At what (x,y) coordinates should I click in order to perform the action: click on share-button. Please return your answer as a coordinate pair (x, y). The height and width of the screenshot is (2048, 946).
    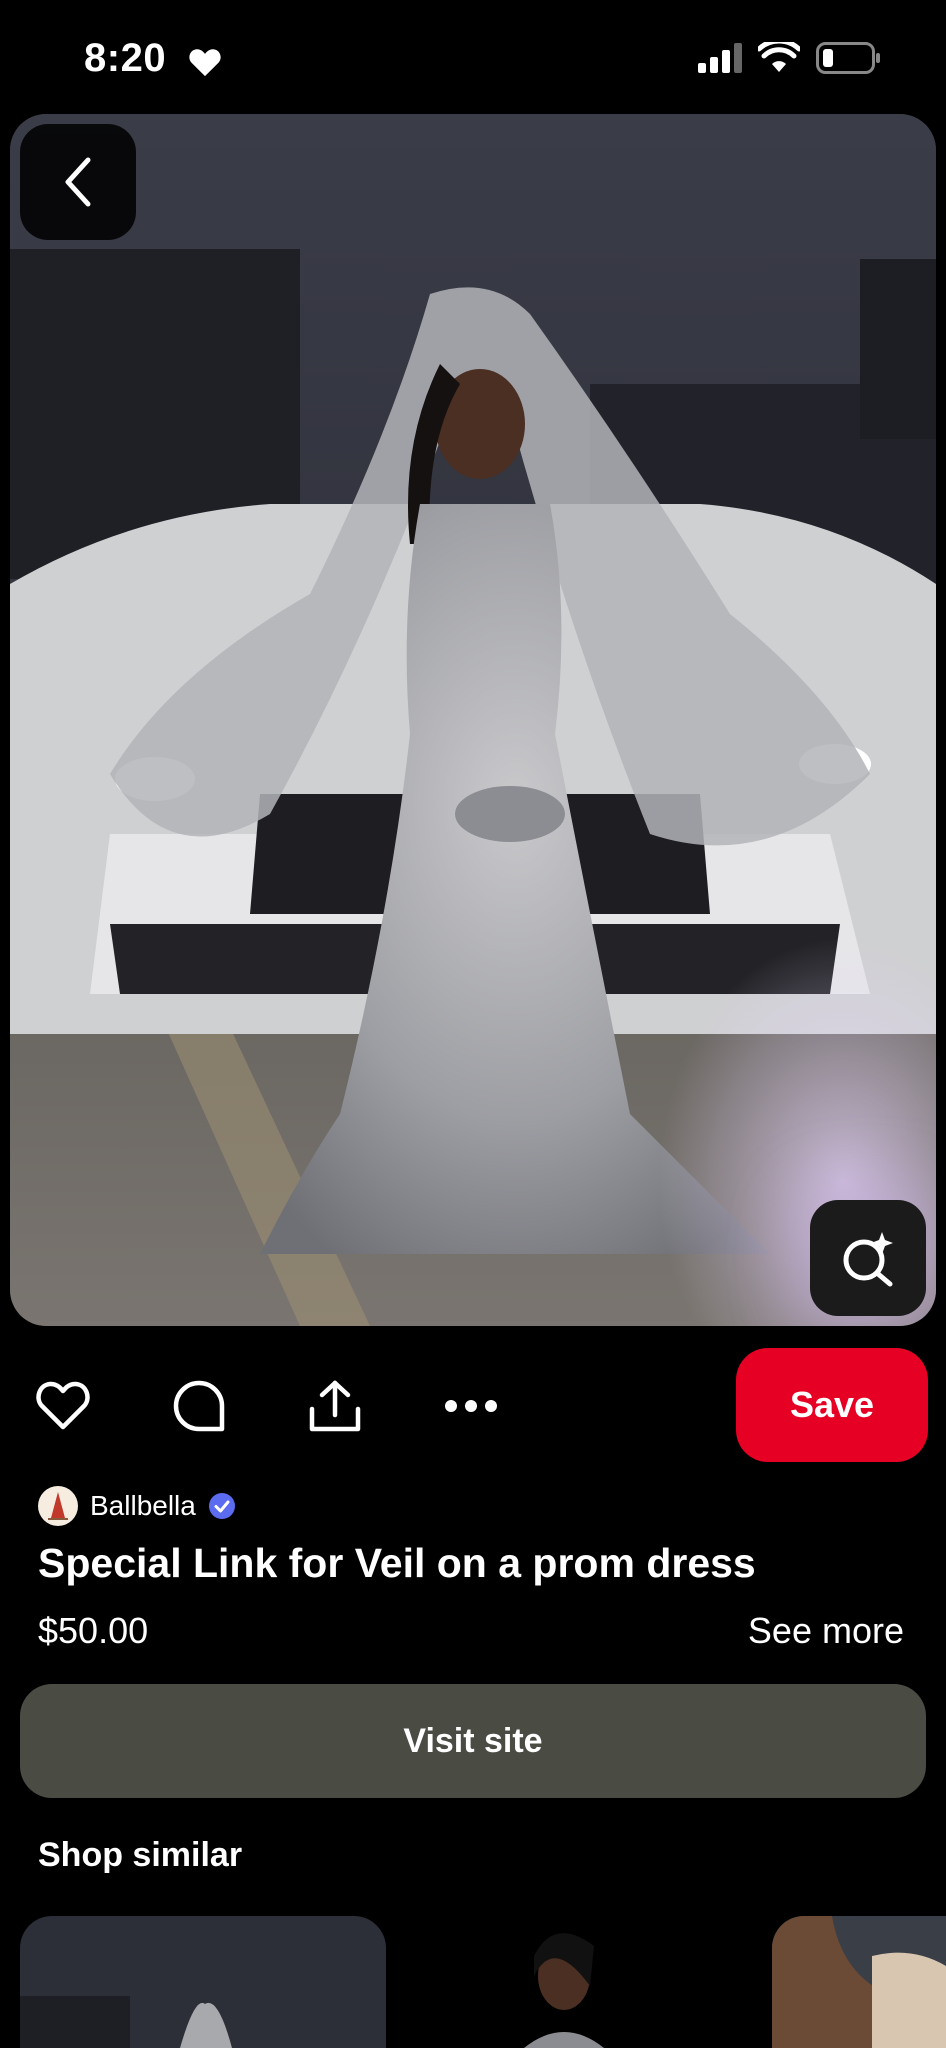
    Looking at the image, I should click on (335, 1406).